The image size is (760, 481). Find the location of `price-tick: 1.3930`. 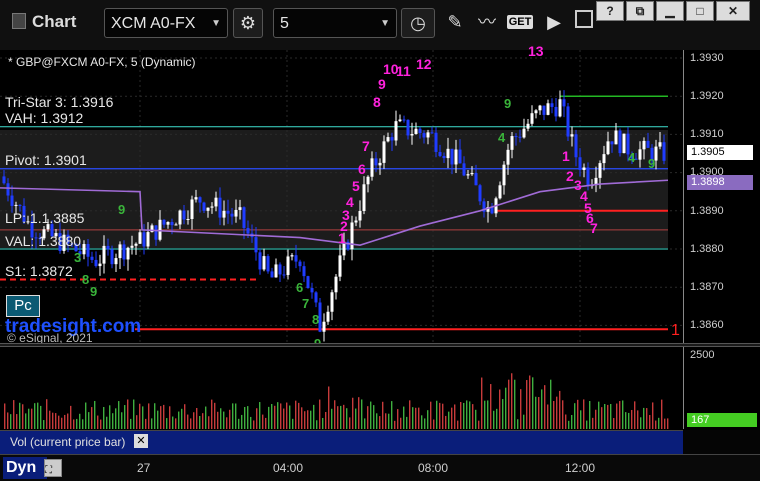

price-tick: 1.3930 is located at coordinates (707, 58).